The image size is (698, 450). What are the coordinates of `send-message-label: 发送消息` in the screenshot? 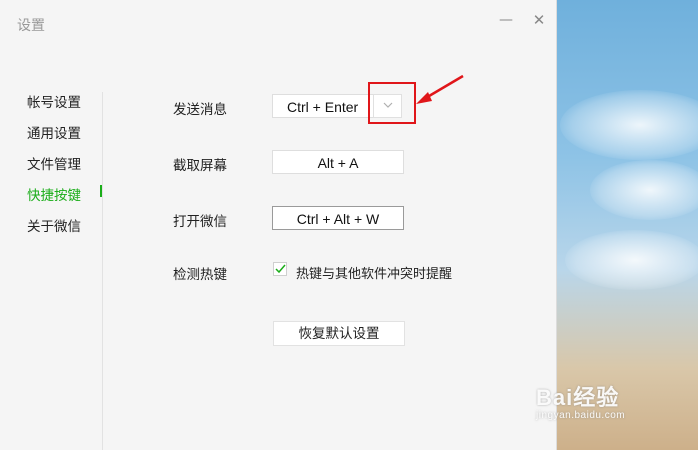 It's located at (200, 110).